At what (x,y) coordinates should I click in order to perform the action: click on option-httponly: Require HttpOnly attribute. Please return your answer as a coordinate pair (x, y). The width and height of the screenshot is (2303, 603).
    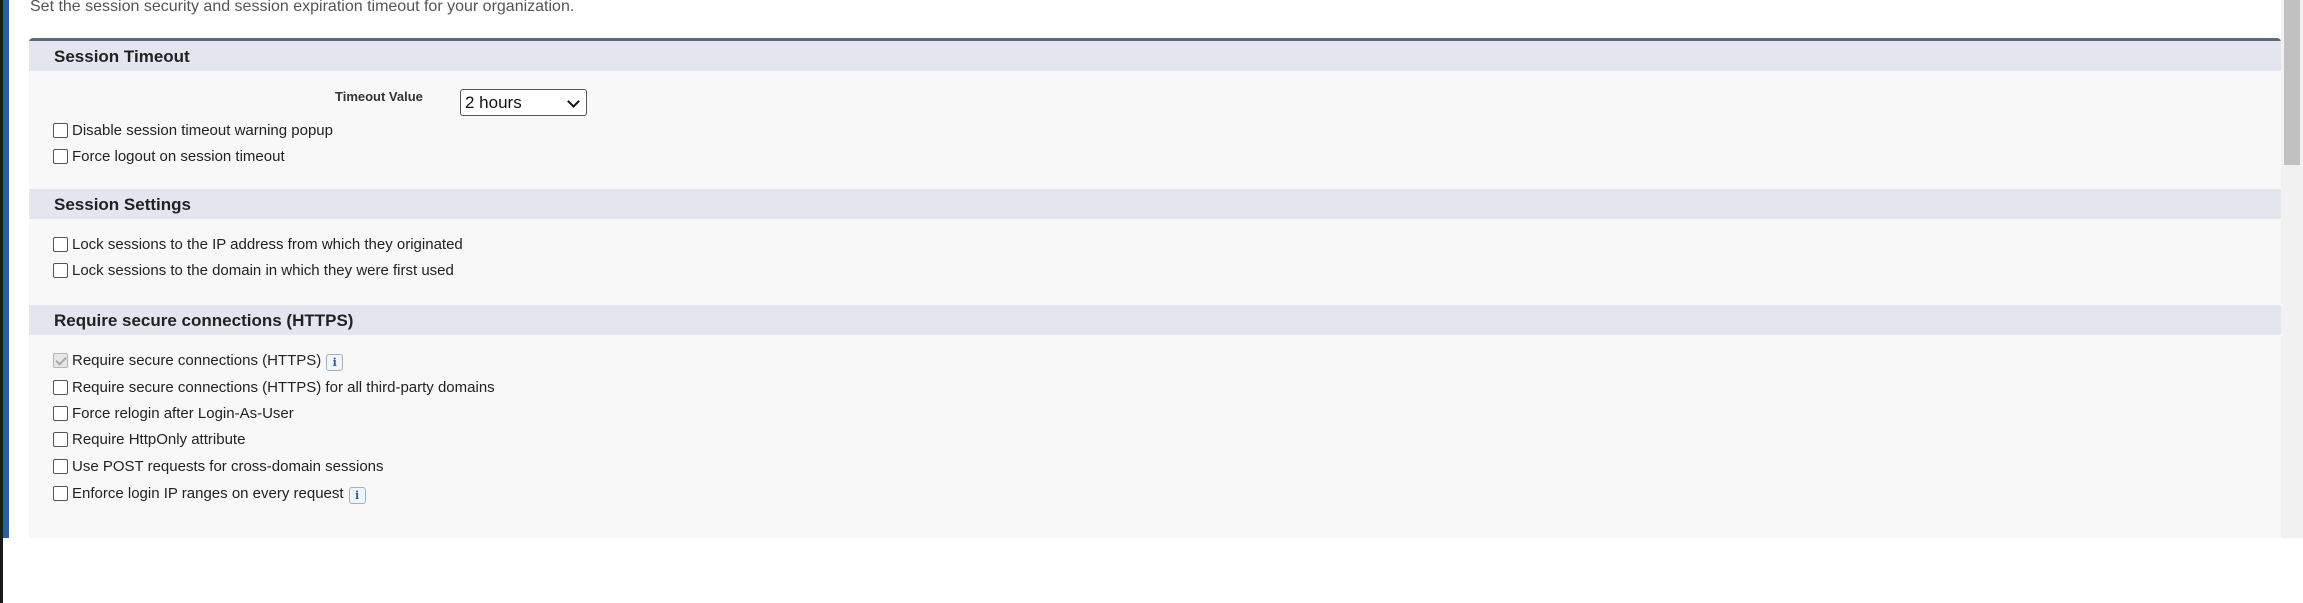
    Looking at the image, I should click on (149, 439).